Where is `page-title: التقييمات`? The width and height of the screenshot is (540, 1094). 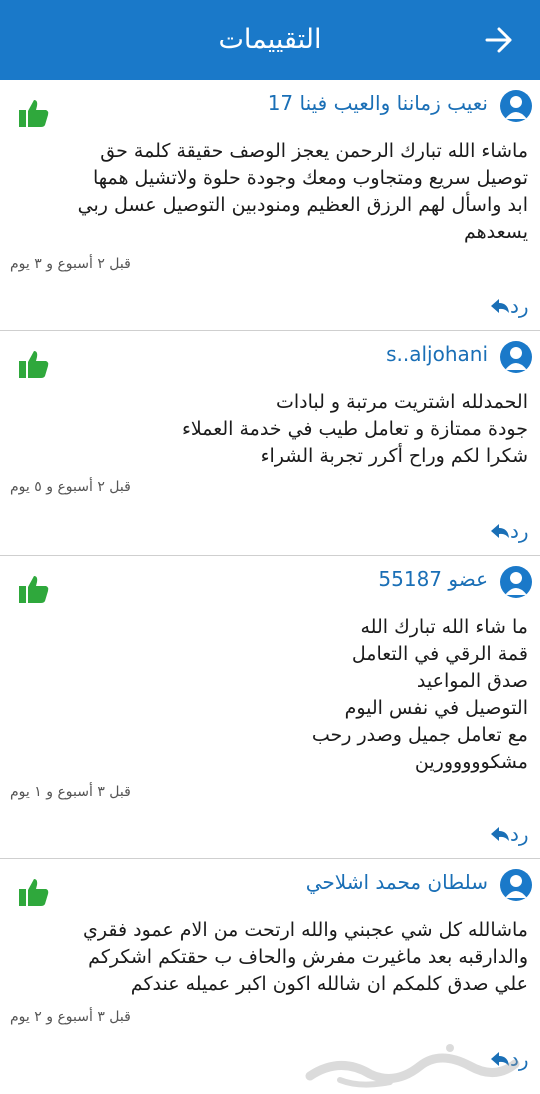
page-title: التقييمات is located at coordinates (270, 39).